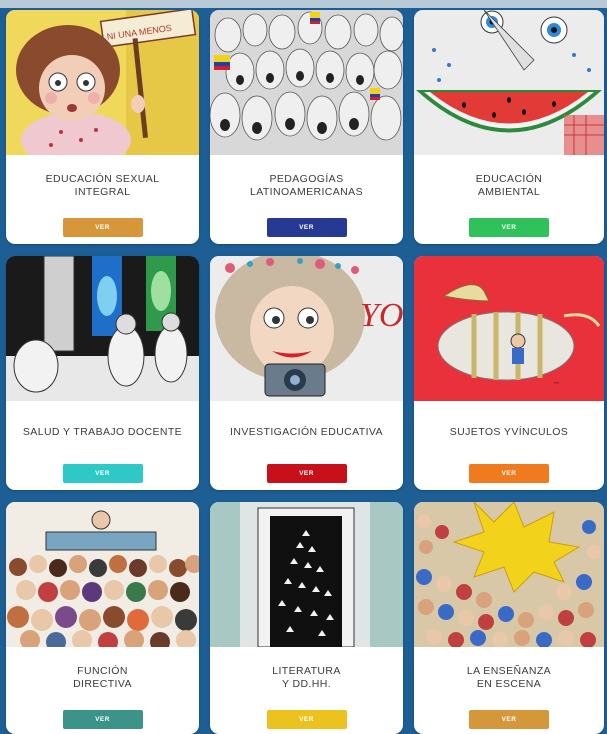 This screenshot has width=607, height=734. What do you see at coordinates (306, 431) in the screenshot?
I see `card-title: INVESTIGACIÓN EDUCATIVA` at bounding box center [306, 431].